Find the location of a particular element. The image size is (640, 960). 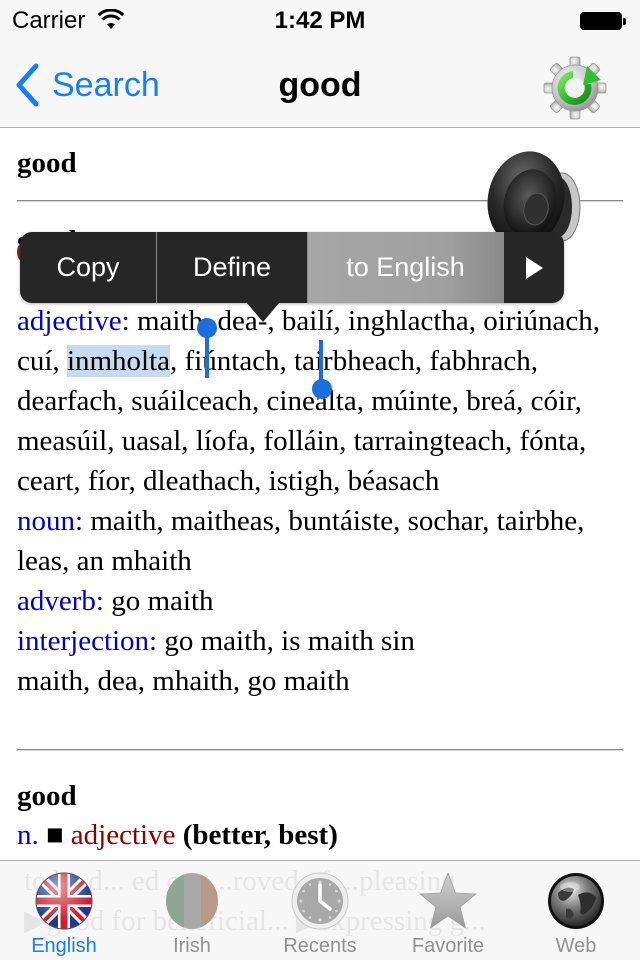

selection-end-bar is located at coordinates (321, 361).